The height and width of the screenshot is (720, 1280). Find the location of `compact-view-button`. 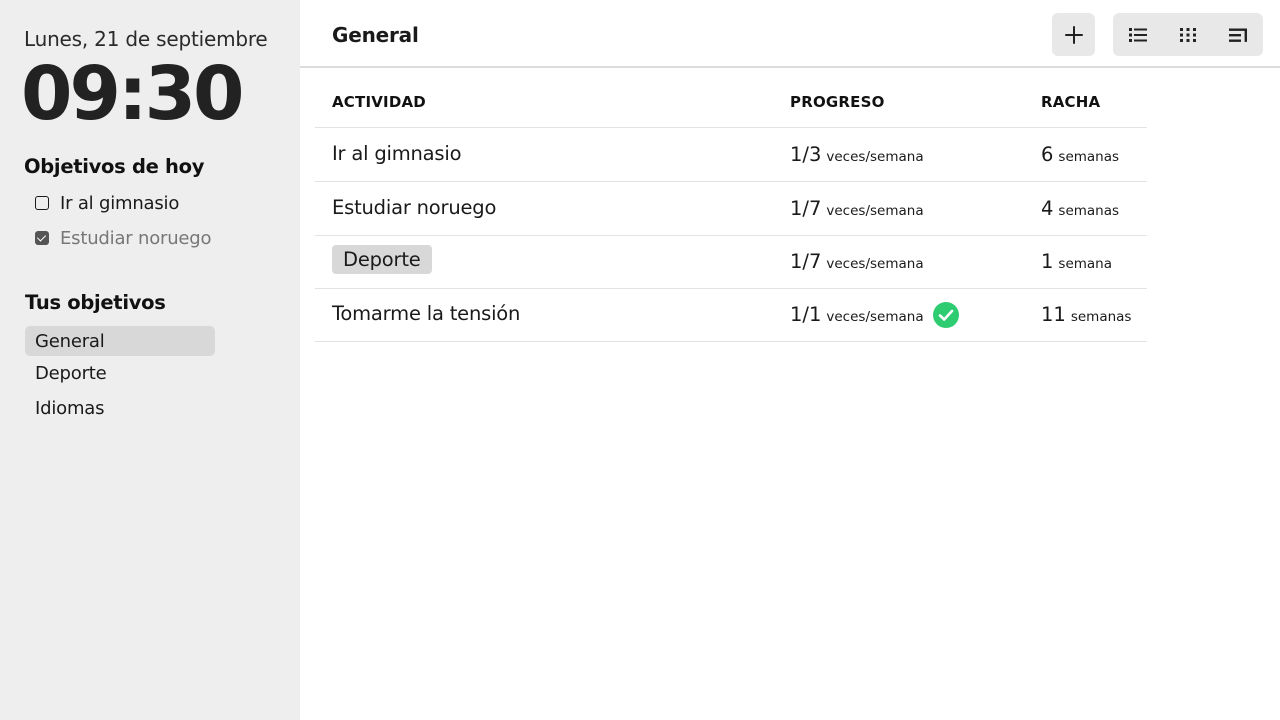

compact-view-button is located at coordinates (1238, 34).